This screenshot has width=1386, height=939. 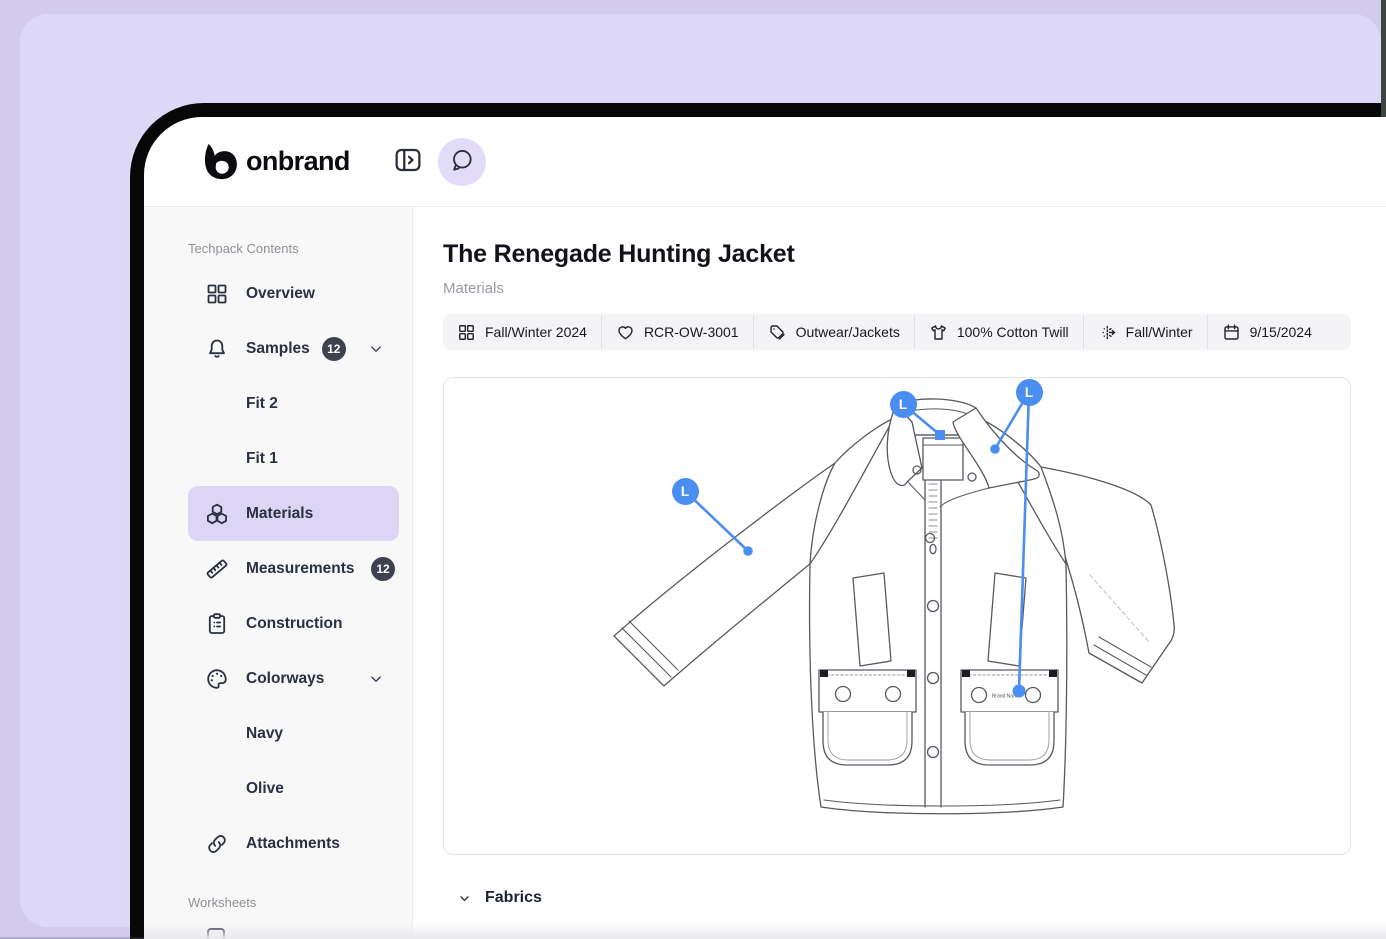 What do you see at coordinates (280, 293) in the screenshot?
I see `sidebar-item-label: Overview` at bounding box center [280, 293].